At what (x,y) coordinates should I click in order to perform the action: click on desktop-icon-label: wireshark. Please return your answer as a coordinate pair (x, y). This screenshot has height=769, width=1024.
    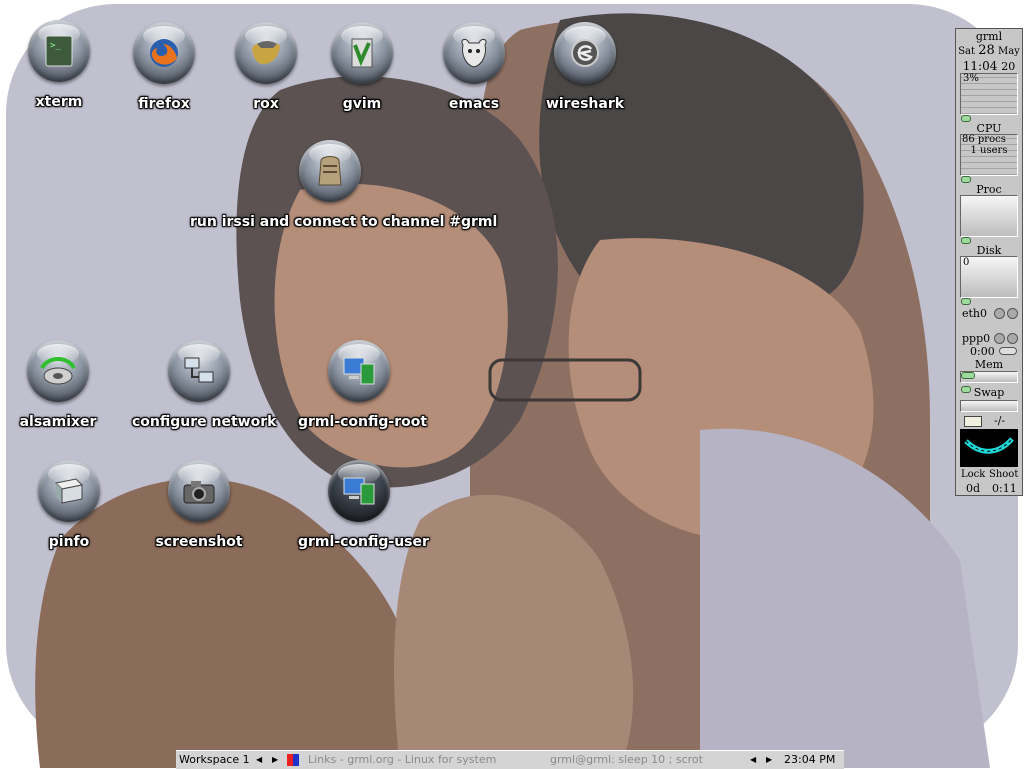
    Looking at the image, I should click on (585, 104).